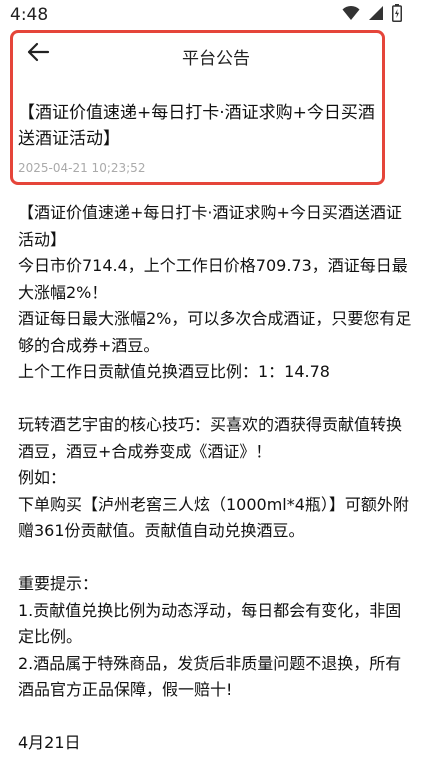 This screenshot has height=768, width=432. What do you see at coordinates (210, 676) in the screenshot?
I see `content-line: 2.酒品属于特殊商品，发货后非质量问题不退换，所有酒品官方正品保障，假一赔十!` at bounding box center [210, 676].